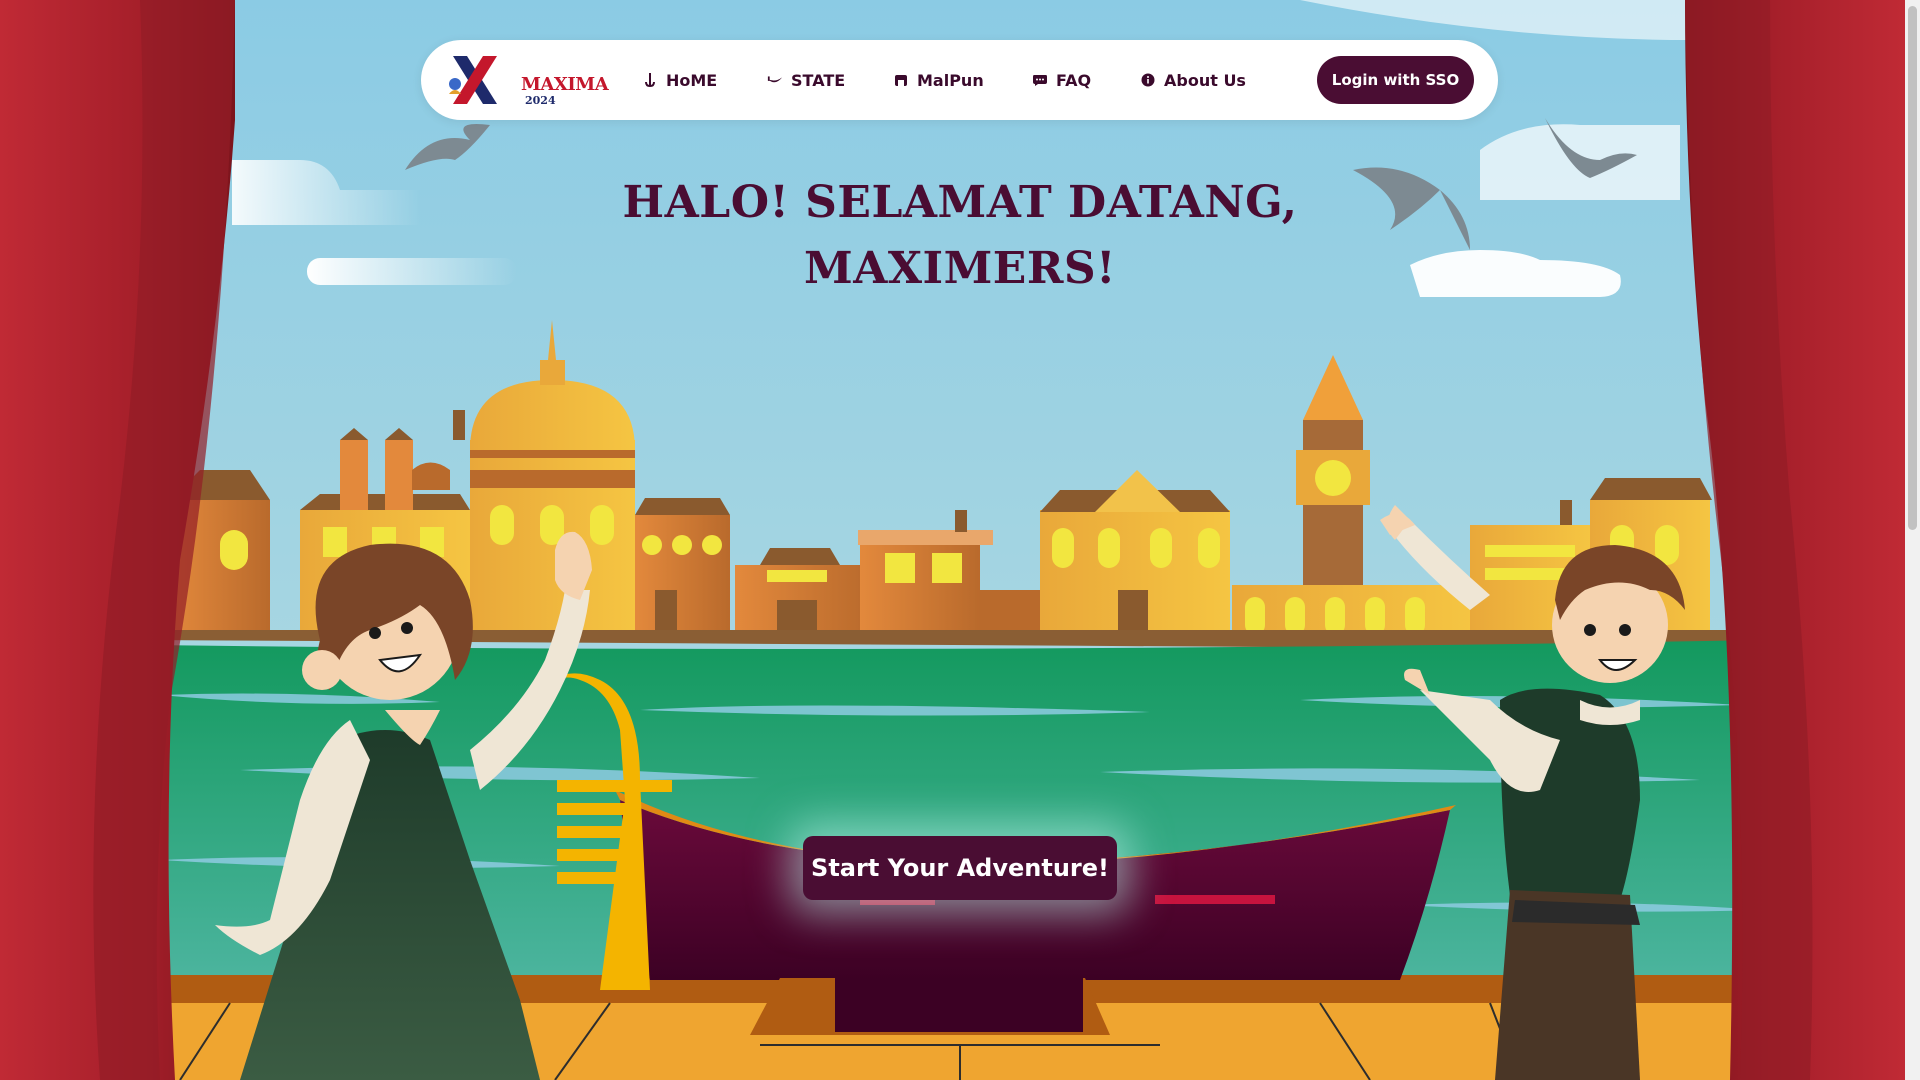 Image resolution: width=1920 pixels, height=1080 pixels. I want to click on hero-title: HALO! SELAMAT DATANG, MAXIMERS!, so click(960, 236).